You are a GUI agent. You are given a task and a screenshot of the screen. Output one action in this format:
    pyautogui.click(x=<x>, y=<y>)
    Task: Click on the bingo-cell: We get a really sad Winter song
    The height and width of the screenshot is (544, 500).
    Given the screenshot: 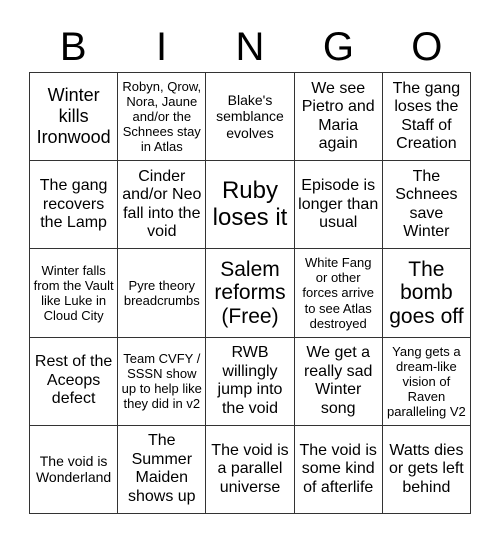 What is the action you would take?
    pyautogui.click(x=338, y=381)
    